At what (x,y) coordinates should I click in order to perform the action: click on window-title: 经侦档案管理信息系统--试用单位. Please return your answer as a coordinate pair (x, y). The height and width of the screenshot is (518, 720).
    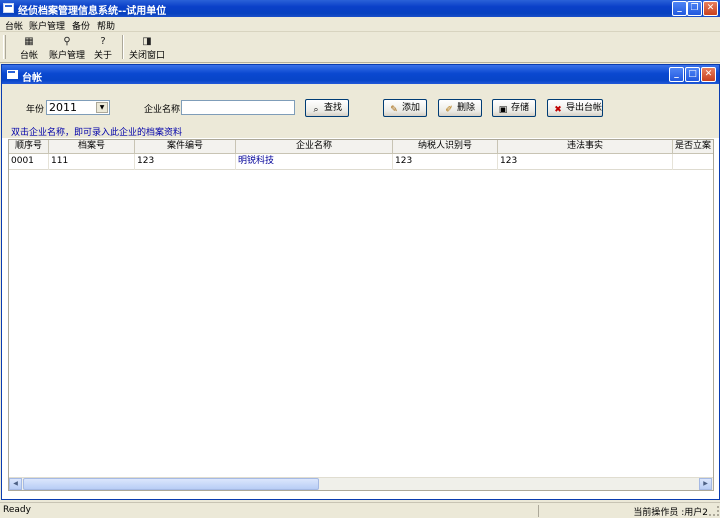
    Looking at the image, I should click on (92, 11).